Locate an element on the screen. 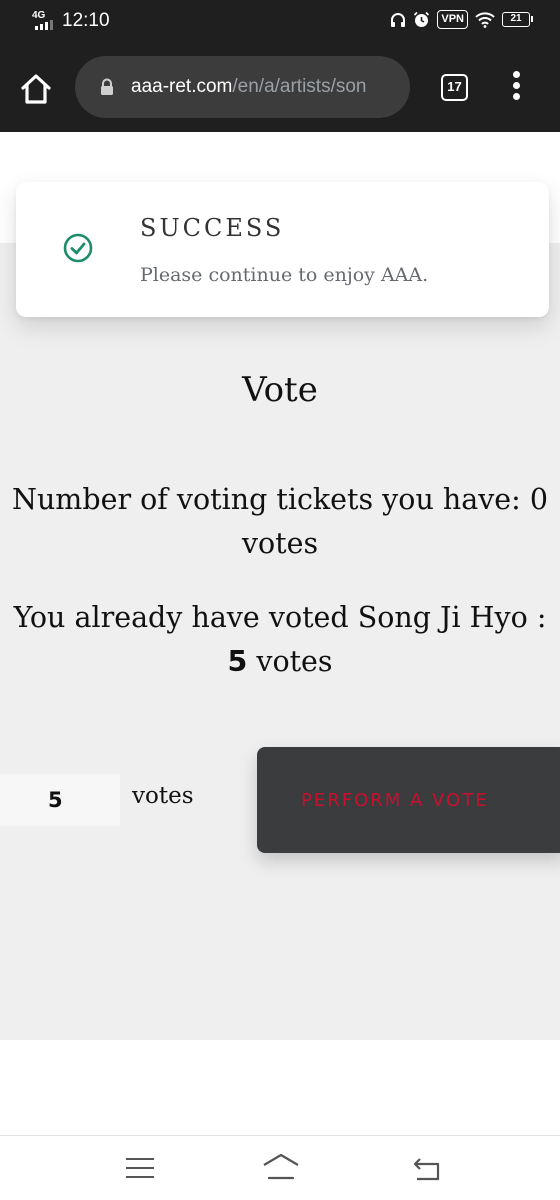 The image size is (560, 1200). check-circle-icon is located at coordinates (78, 248).